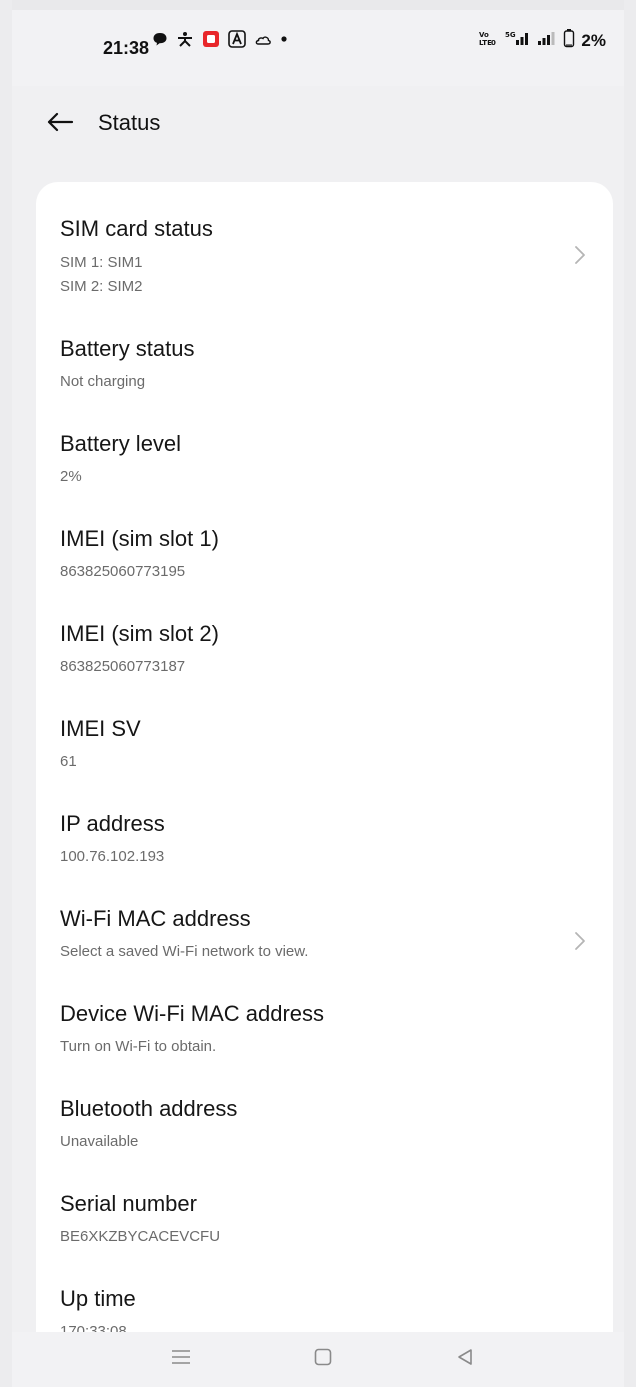 This screenshot has height=1387, width=636. Describe the element at coordinates (263, 39) in the screenshot. I see `cloud-icon` at that location.